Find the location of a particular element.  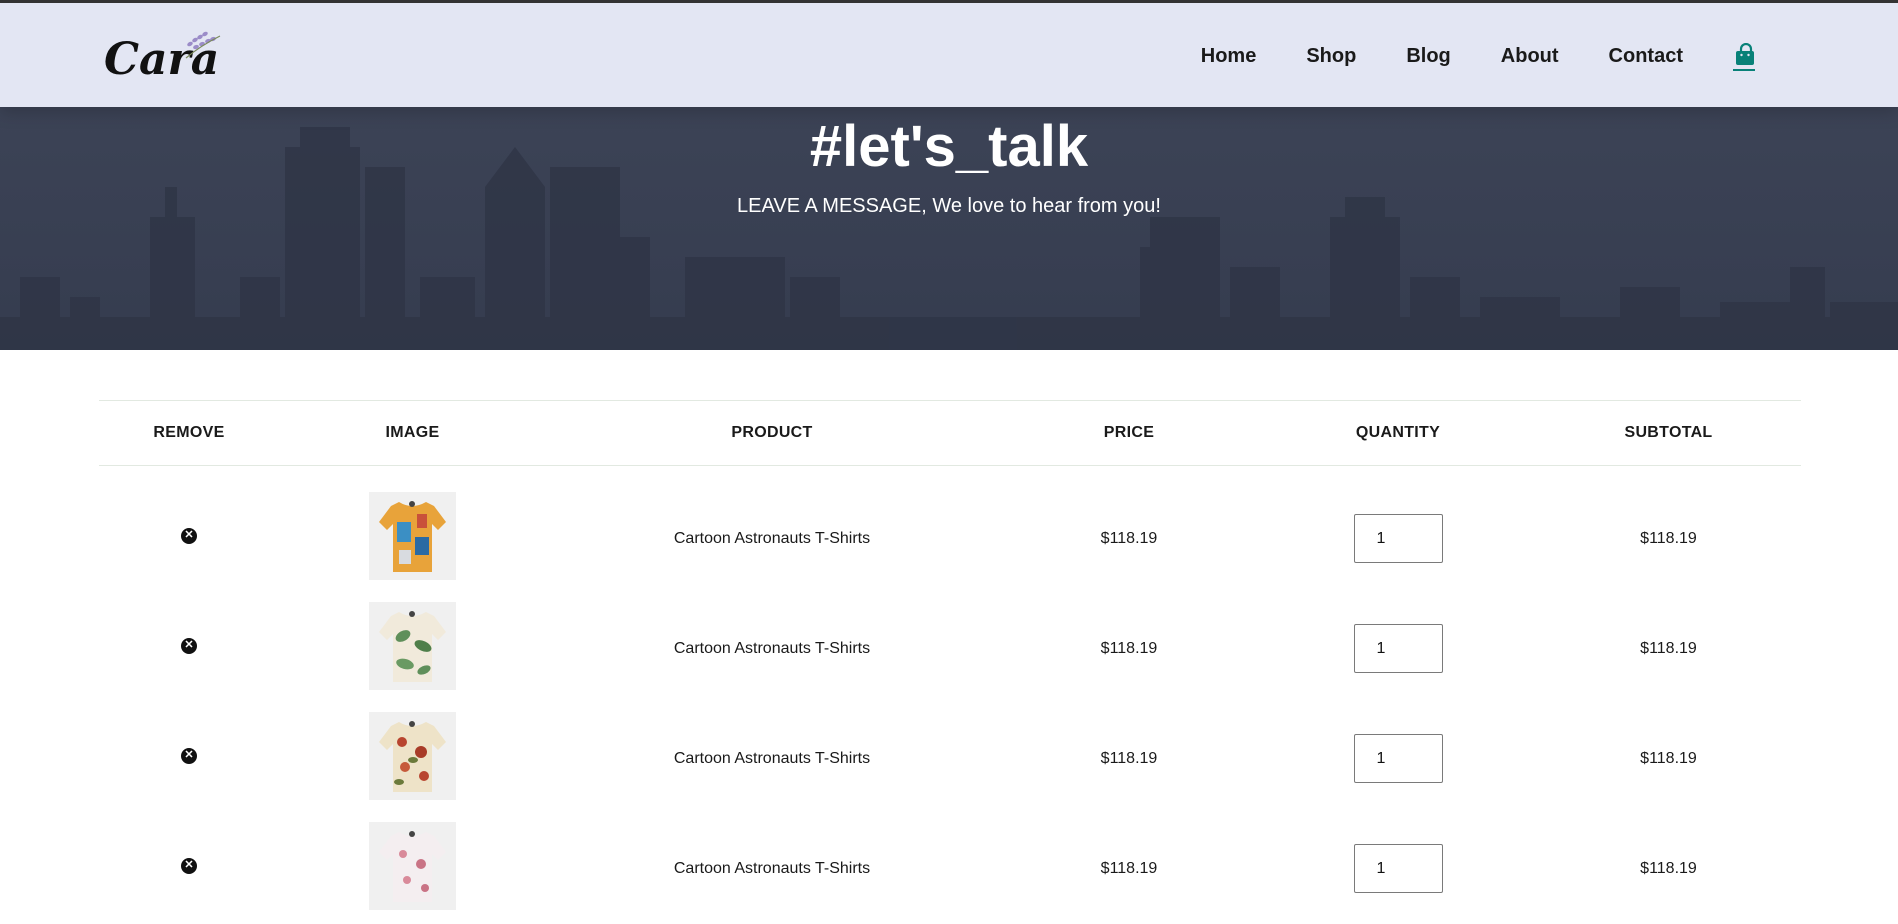

cara-logo: Cara is located at coordinates (164, 56).